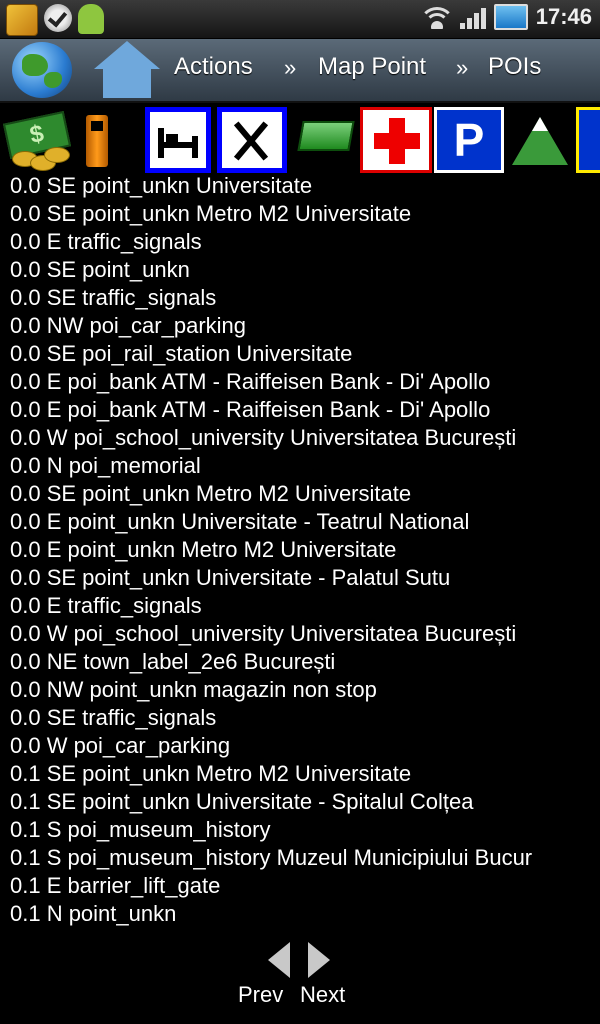 This screenshot has width=600, height=1024. Describe the element at coordinates (472, 17) in the screenshot. I see `signal-icon` at that location.